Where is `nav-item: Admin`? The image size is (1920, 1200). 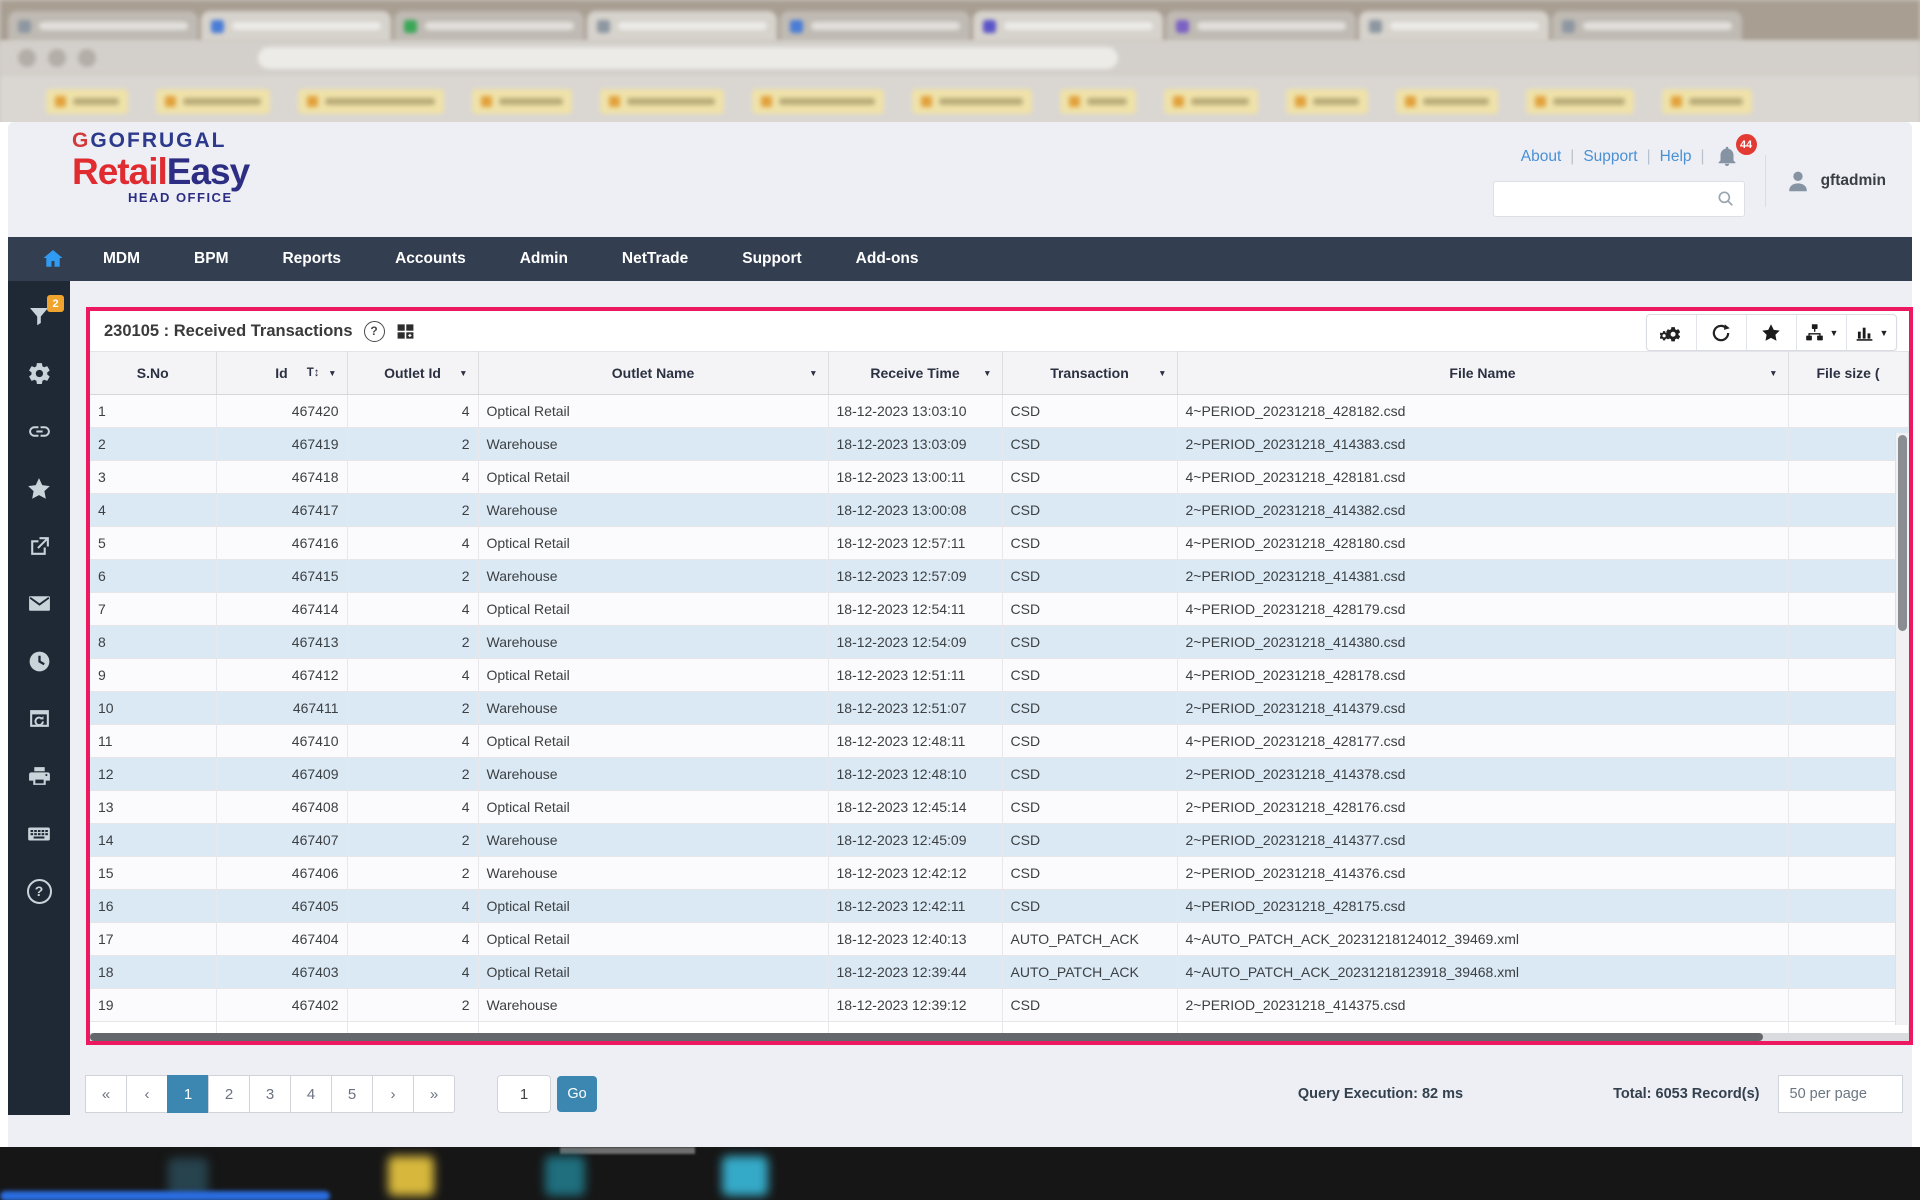
nav-item: Admin is located at coordinates (544, 259).